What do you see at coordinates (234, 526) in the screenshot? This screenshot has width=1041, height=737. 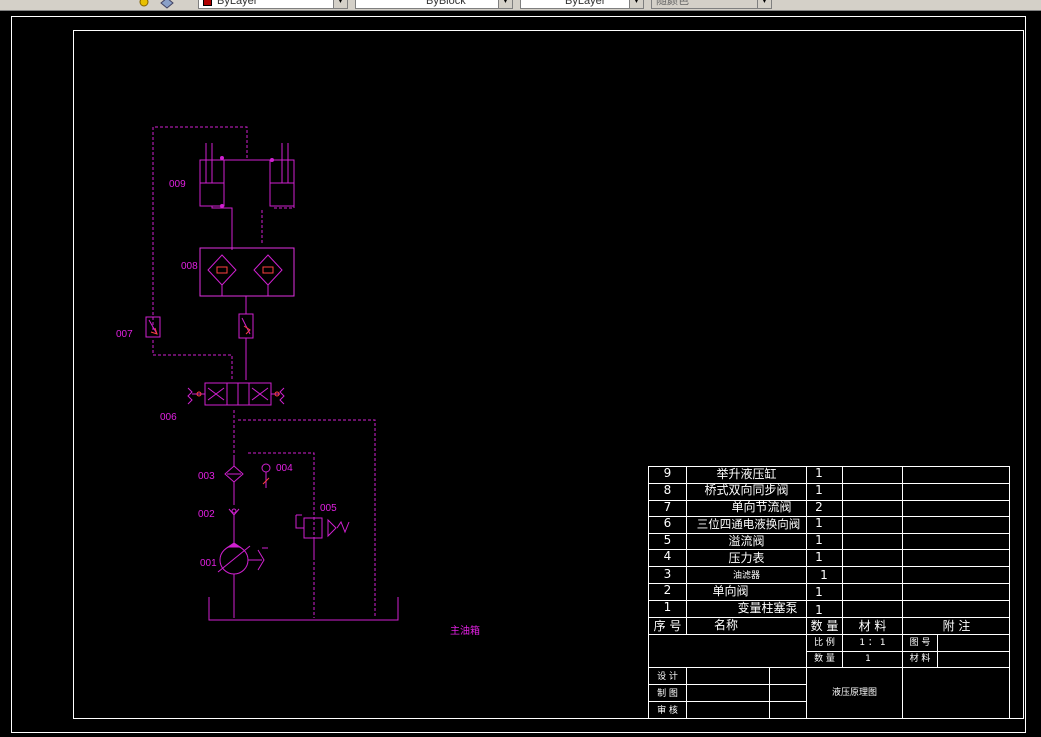 I see `check-valve` at bounding box center [234, 526].